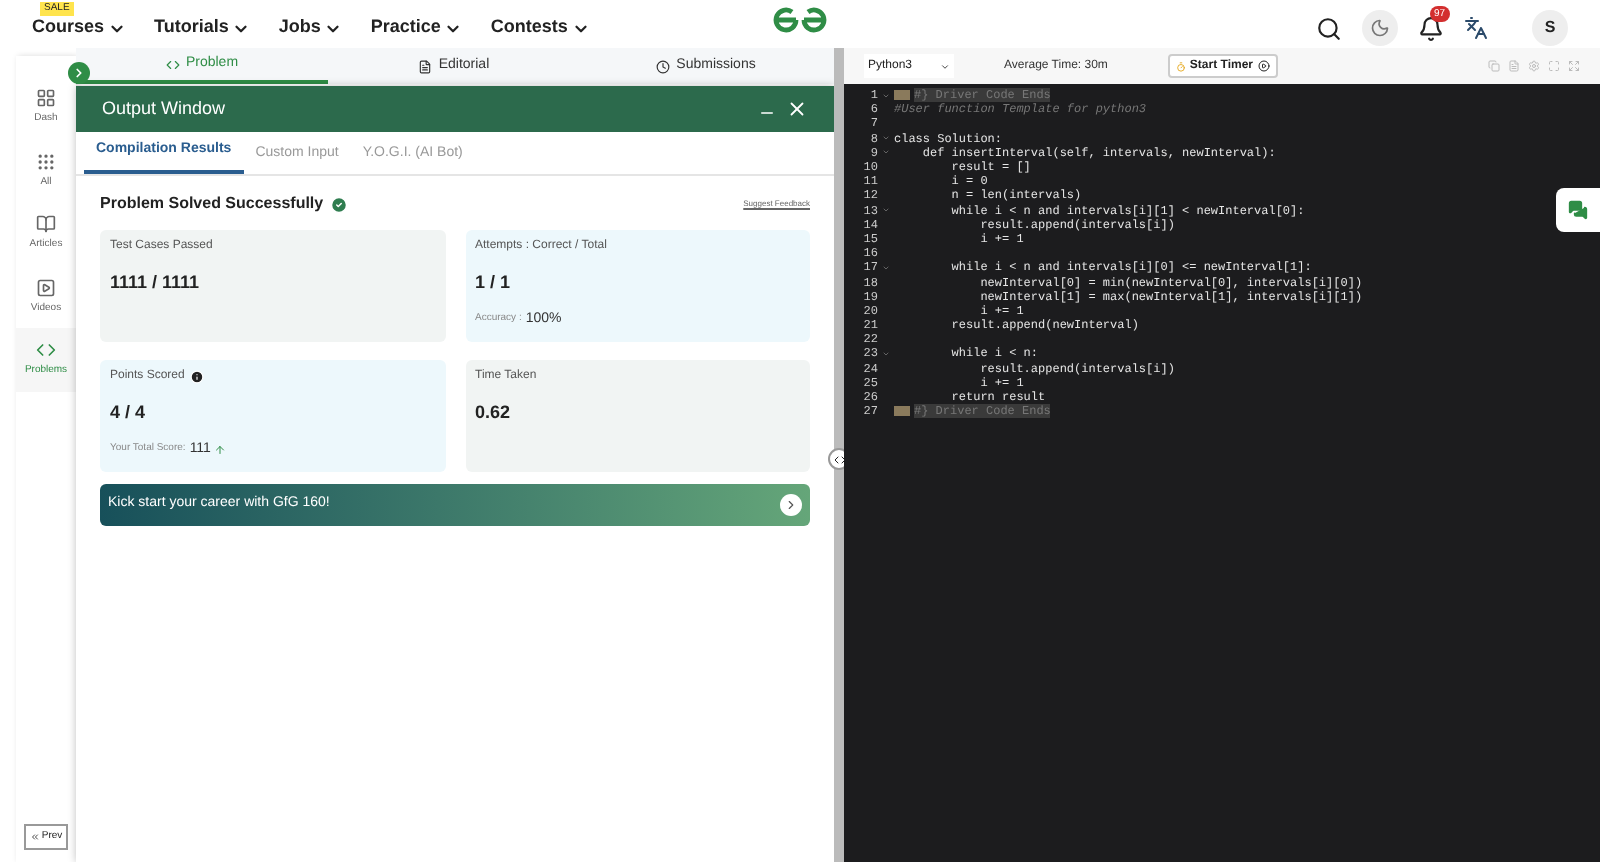  Describe the element at coordinates (338, 204) in the screenshot. I see `check-icon` at that location.